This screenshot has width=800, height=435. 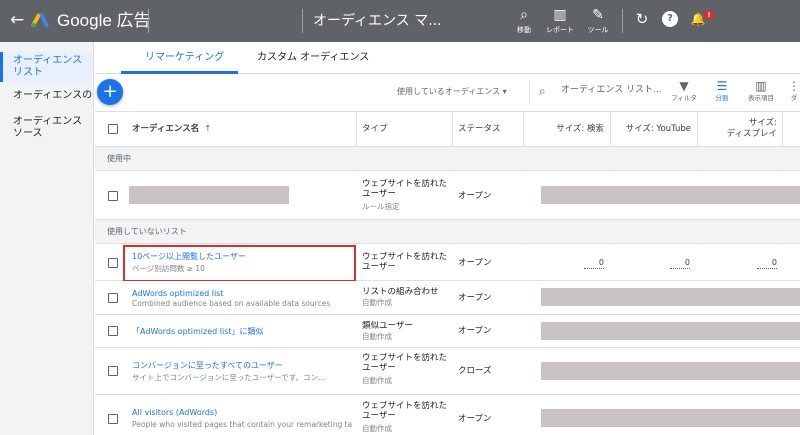 What do you see at coordinates (209, 195) in the screenshot?
I see `redacted-audience-name` at bounding box center [209, 195].